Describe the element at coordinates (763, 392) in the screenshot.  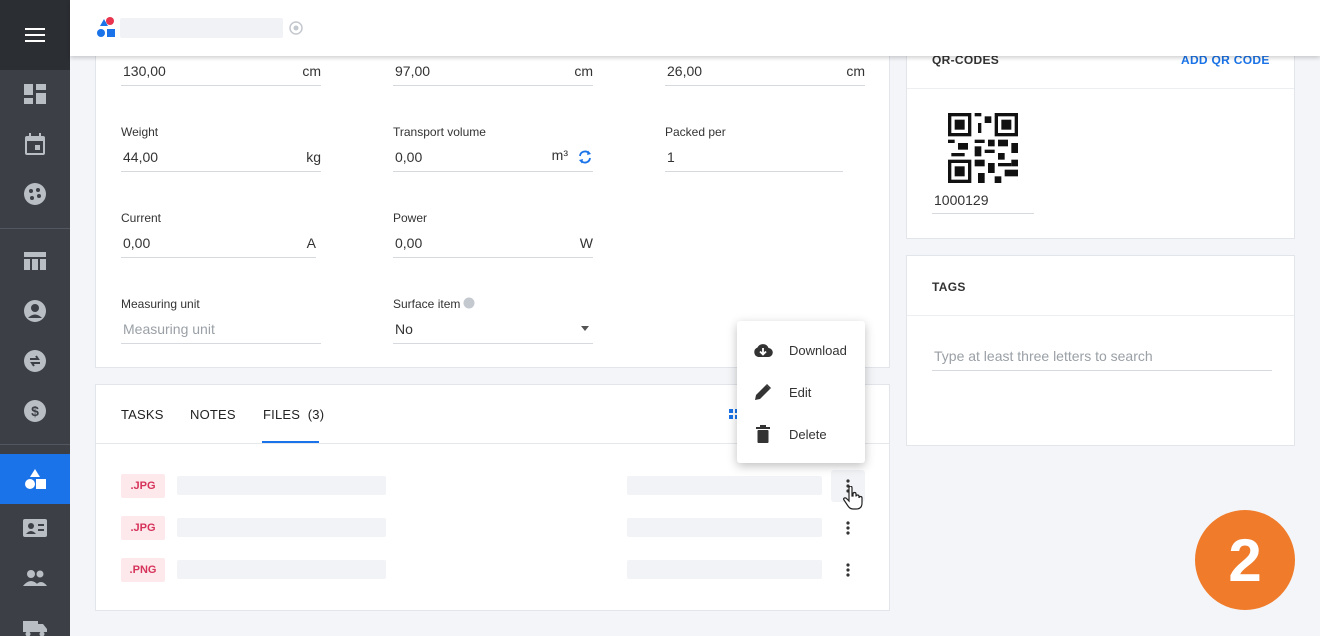
I see `pencil-icon` at that location.